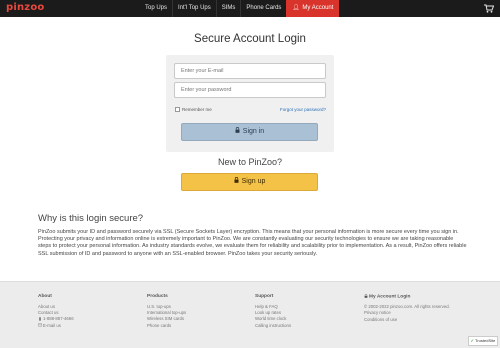 This screenshot has height=348, width=500. I want to click on sign-in-button: Sign in, so click(249, 132).